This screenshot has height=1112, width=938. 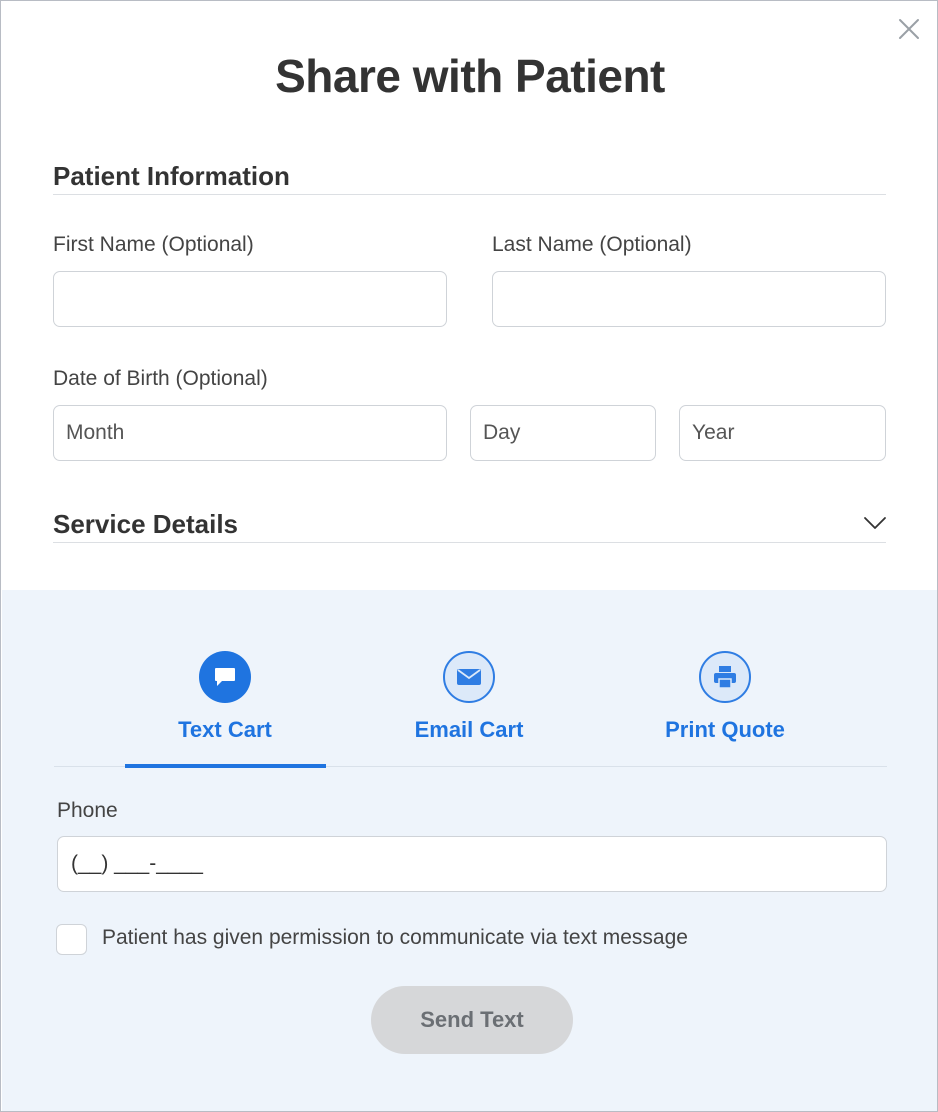 I want to click on tab-text-cart-label: Text Cart, so click(x=225, y=729).